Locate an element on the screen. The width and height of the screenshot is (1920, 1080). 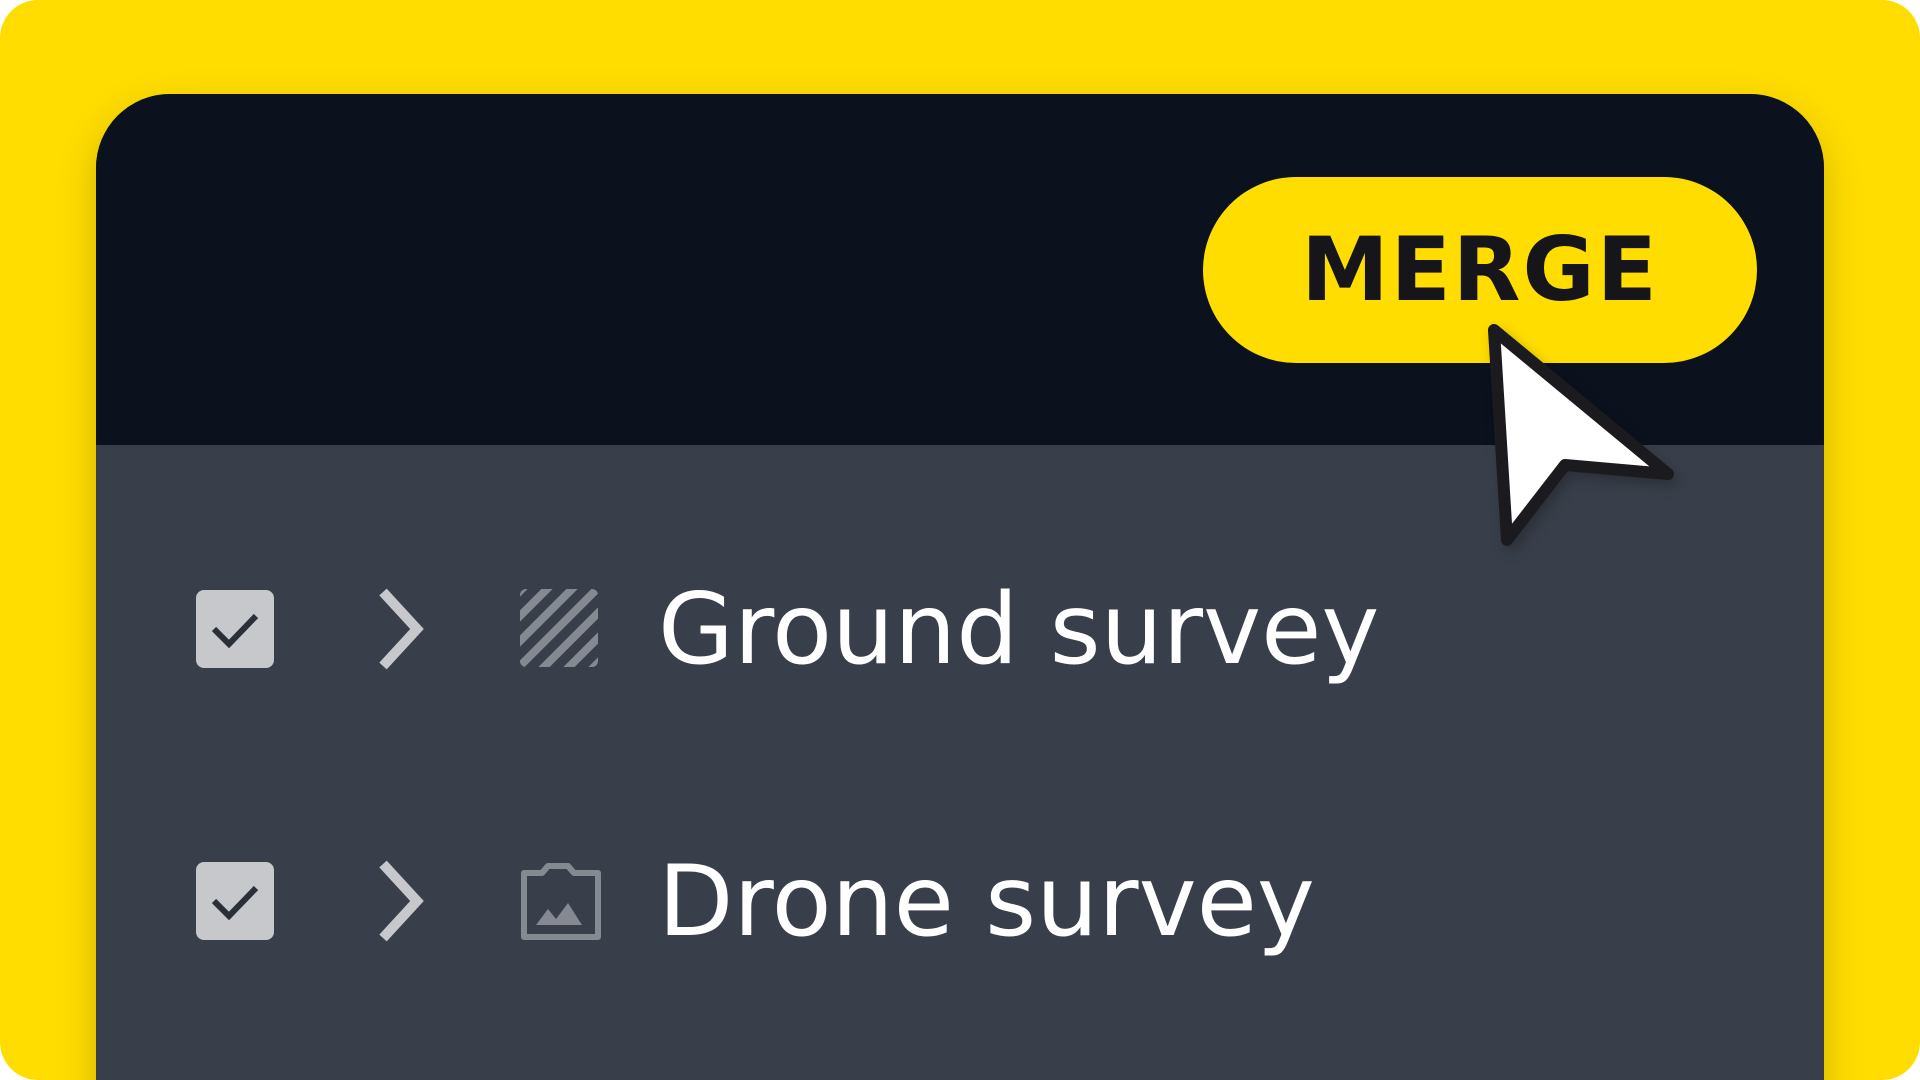
layer-row-ground-survey: Ground survey is located at coordinates (960, 630).